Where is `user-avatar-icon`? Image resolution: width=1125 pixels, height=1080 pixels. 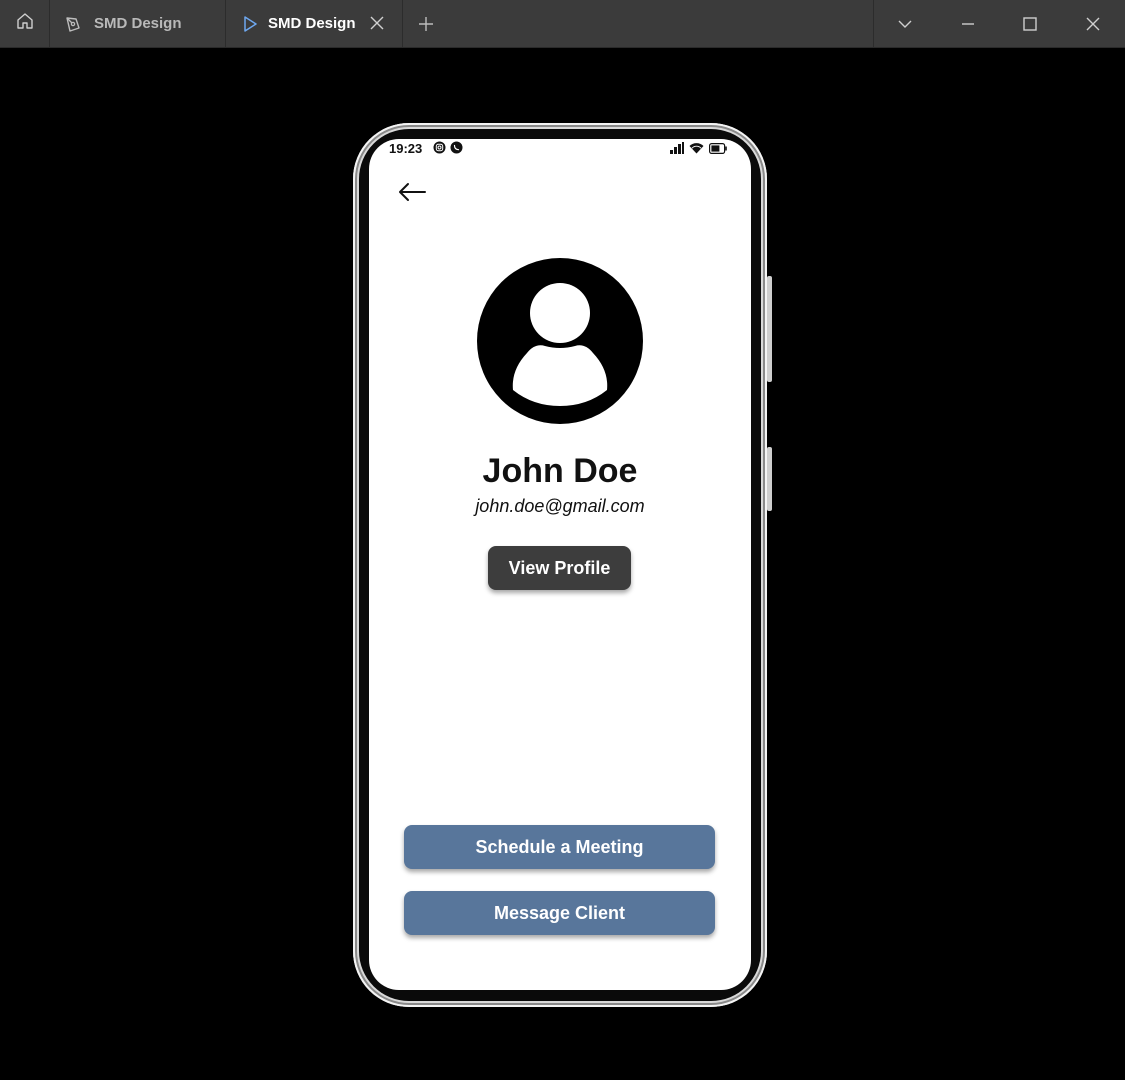
user-avatar-icon is located at coordinates (560, 341).